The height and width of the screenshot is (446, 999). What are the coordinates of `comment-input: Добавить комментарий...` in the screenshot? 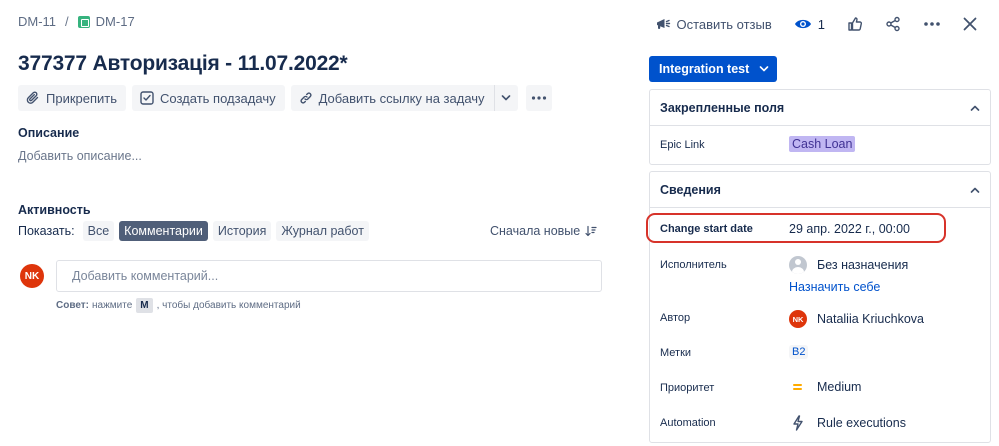 It's located at (329, 276).